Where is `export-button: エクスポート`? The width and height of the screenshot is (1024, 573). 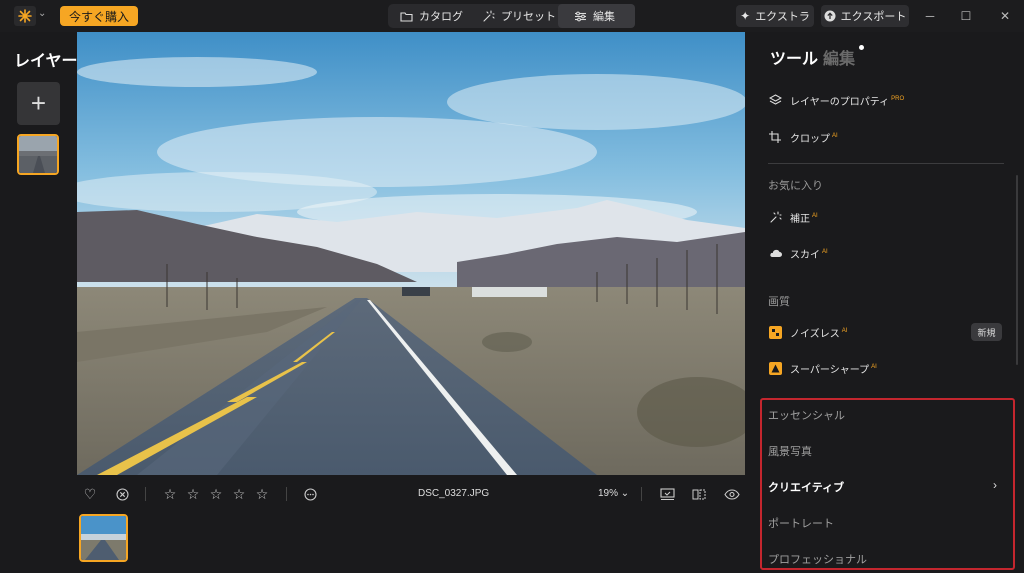
export-button: エクスポート is located at coordinates (865, 16).